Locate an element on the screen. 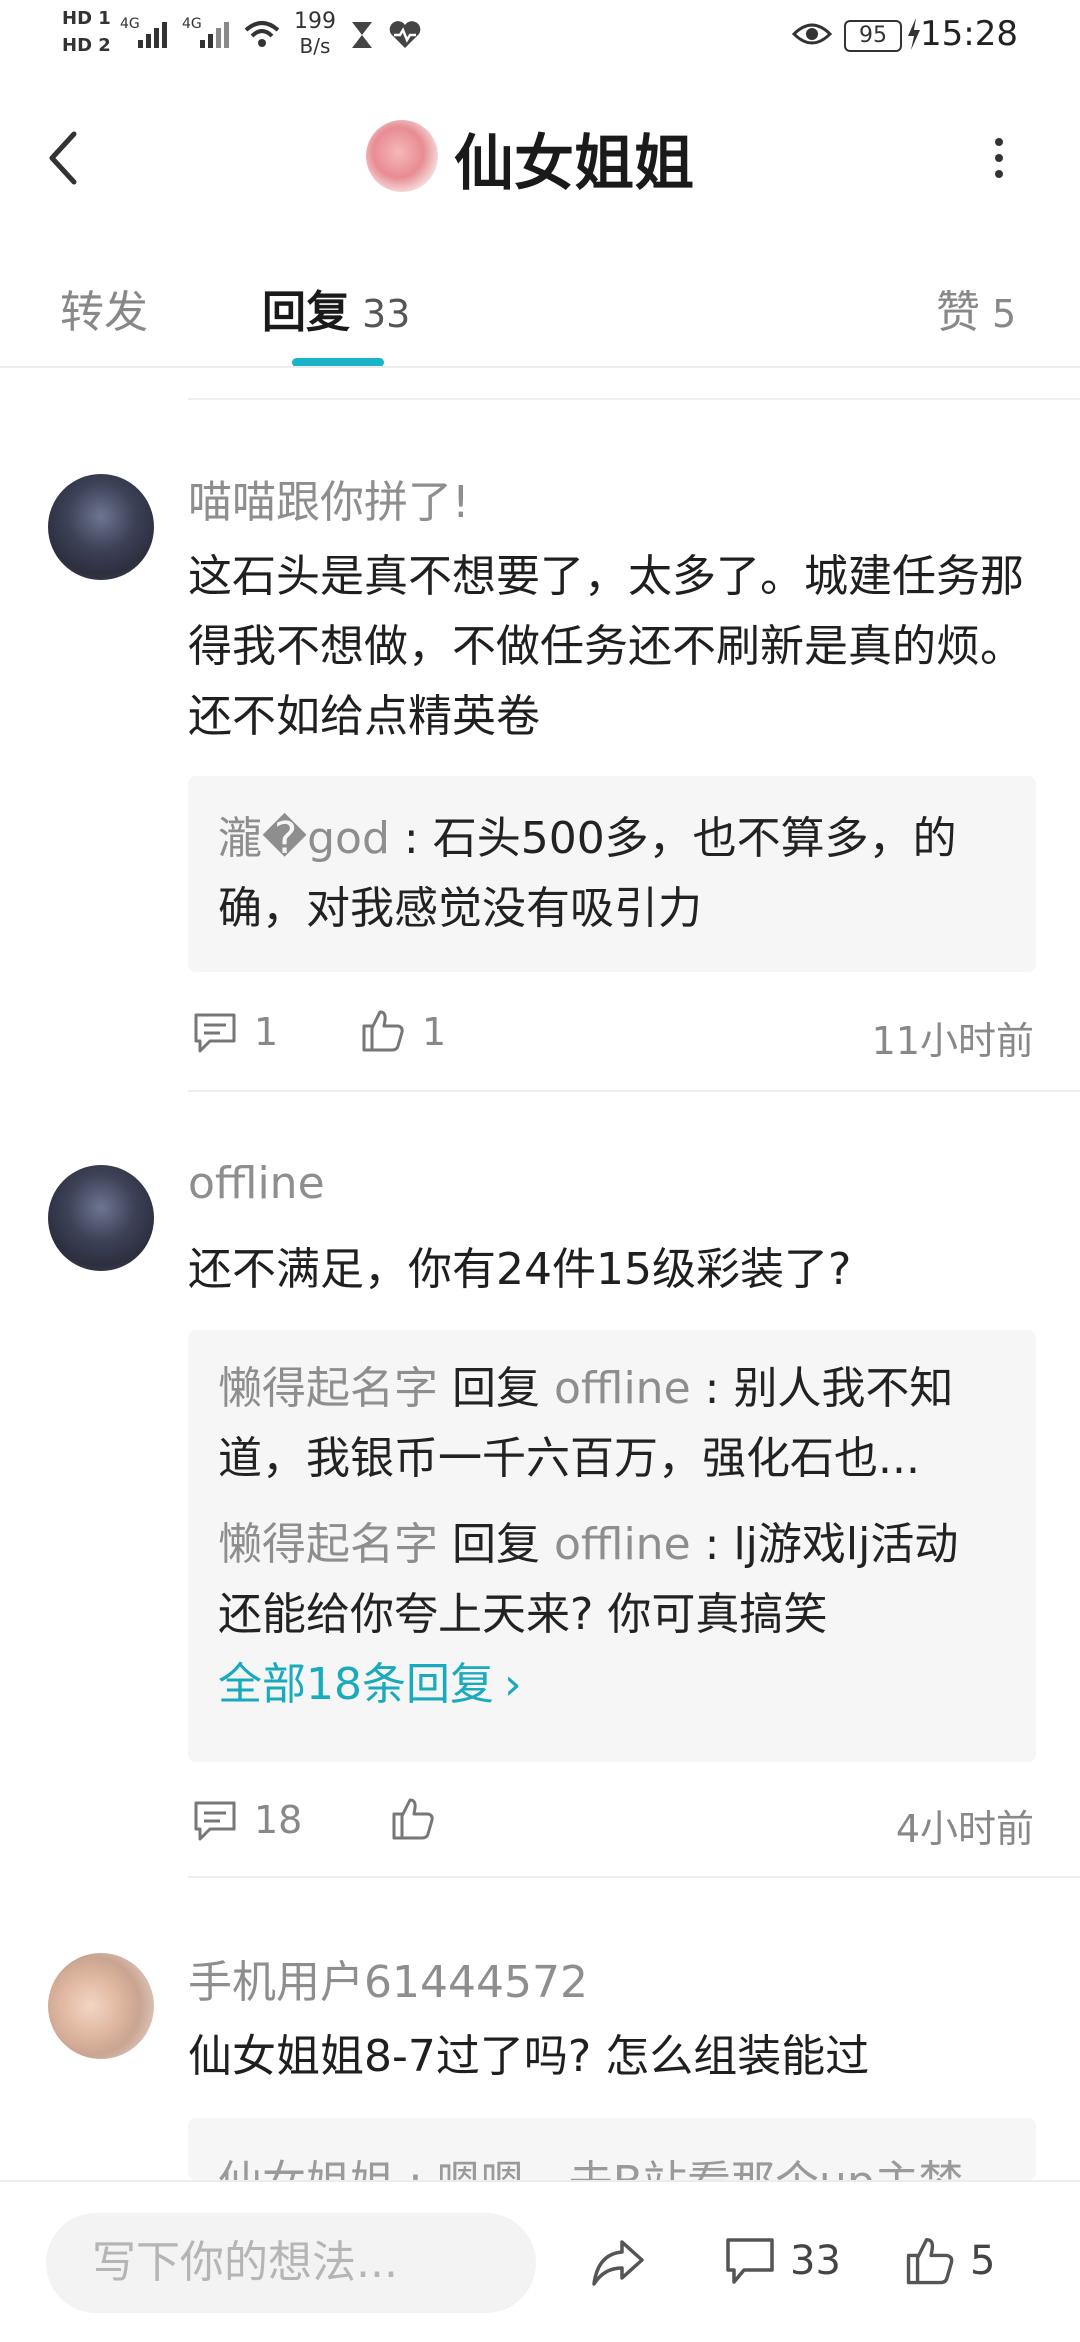  bottom-comment-count: 33 is located at coordinates (815, 2261).